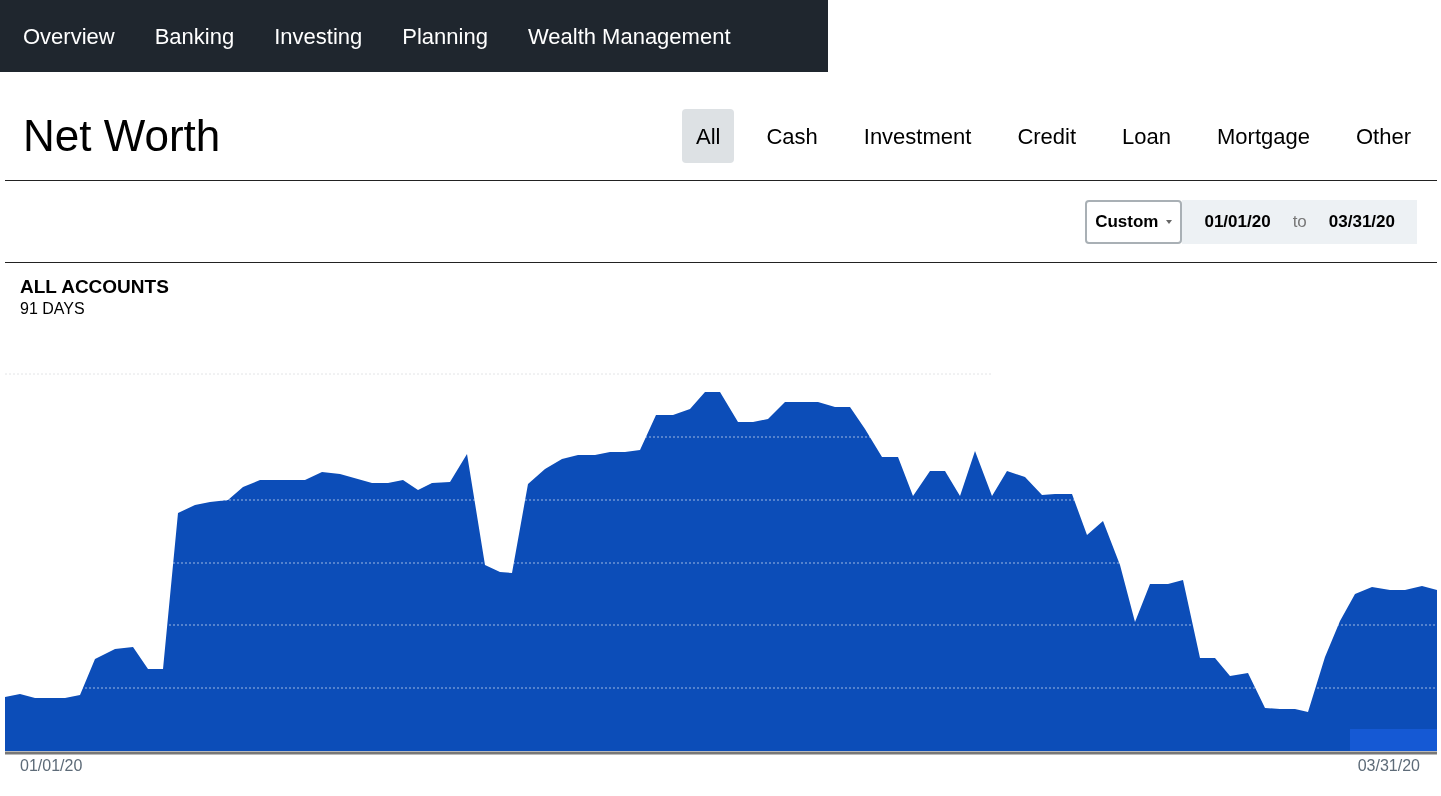 The image size is (1441, 796). What do you see at coordinates (1237, 221) in the screenshot?
I see `start-date: 01/01/20` at bounding box center [1237, 221].